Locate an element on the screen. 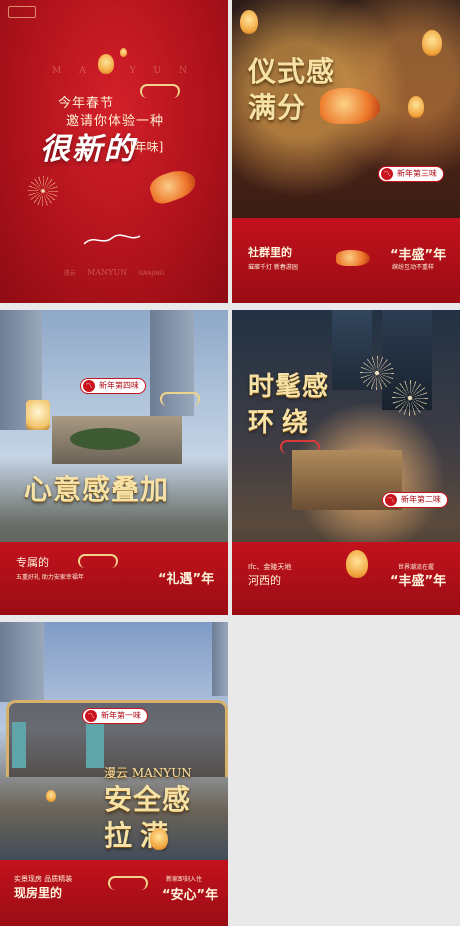  badge: 〽新年第四味 is located at coordinates (113, 386).